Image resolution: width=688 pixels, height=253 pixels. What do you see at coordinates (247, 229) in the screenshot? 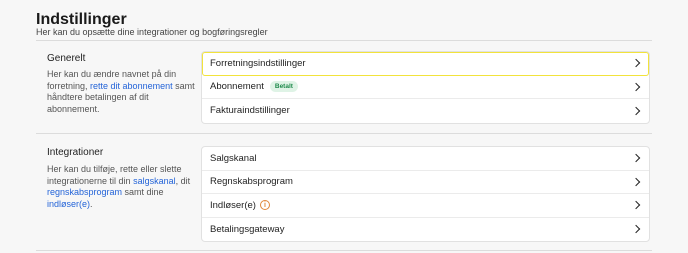
I see `row-label: Betalingsgateway` at bounding box center [247, 229].